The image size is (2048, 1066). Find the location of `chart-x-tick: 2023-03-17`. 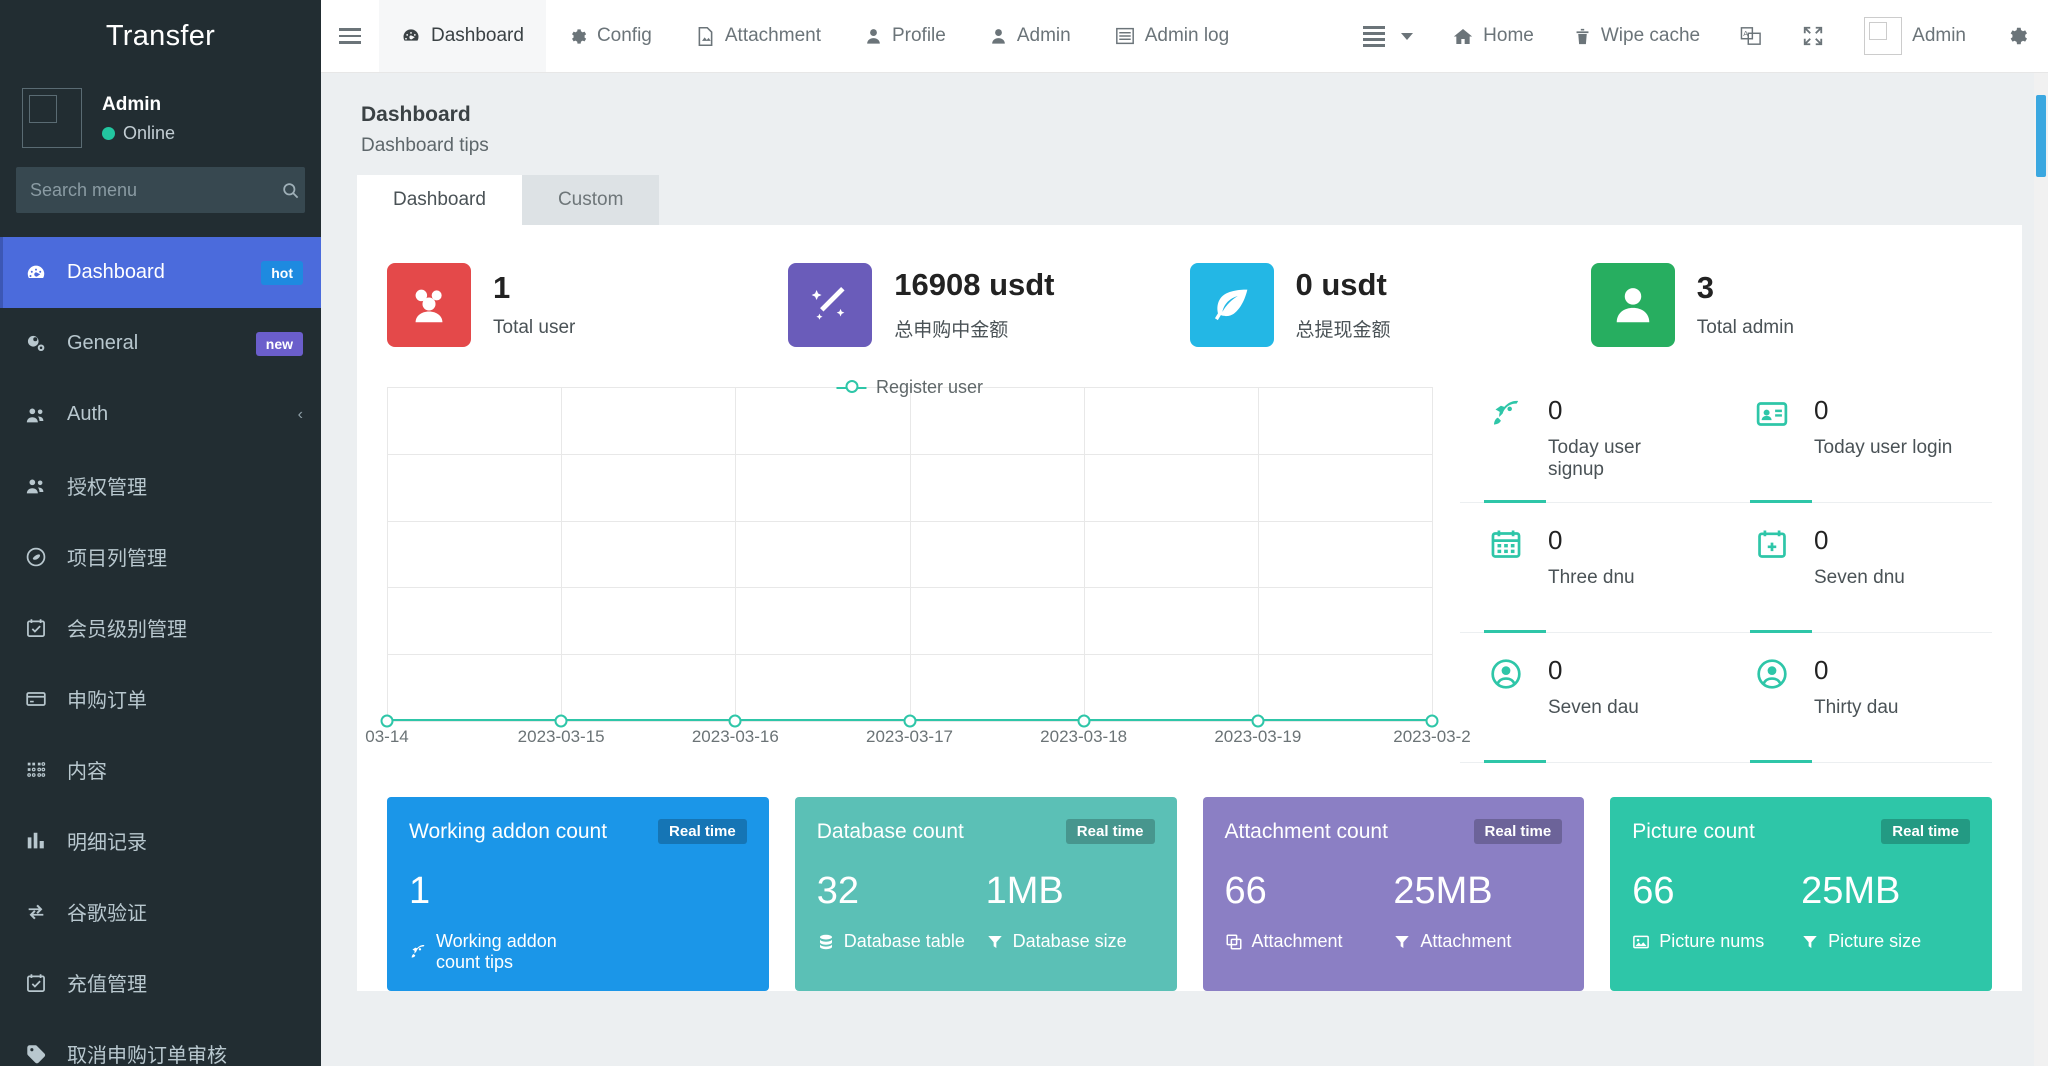

chart-x-tick: 2023-03-17 is located at coordinates (909, 736).